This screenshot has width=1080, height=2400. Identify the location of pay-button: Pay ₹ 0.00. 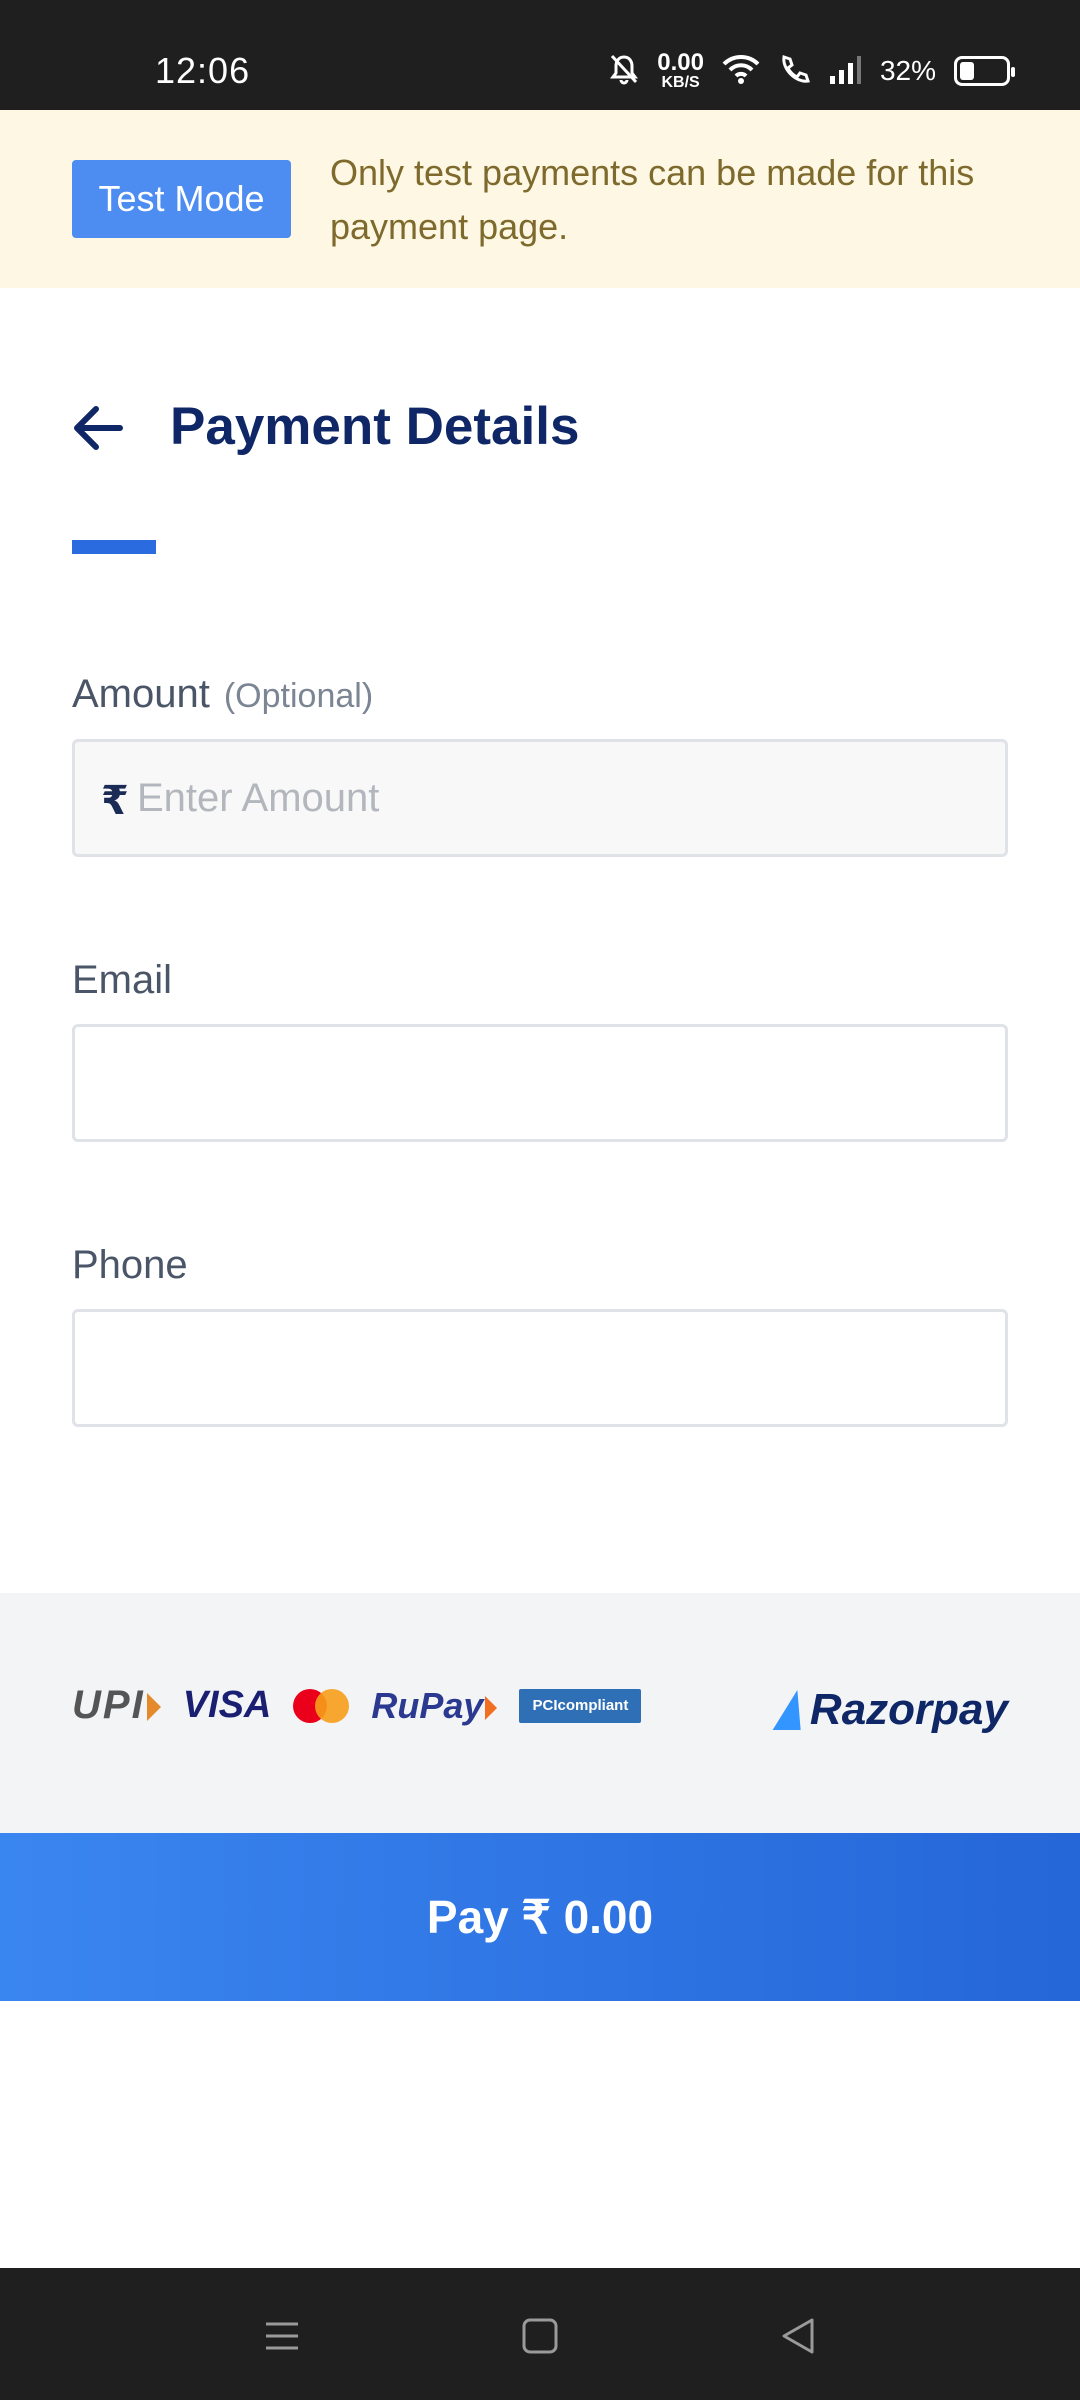
(540, 1917).